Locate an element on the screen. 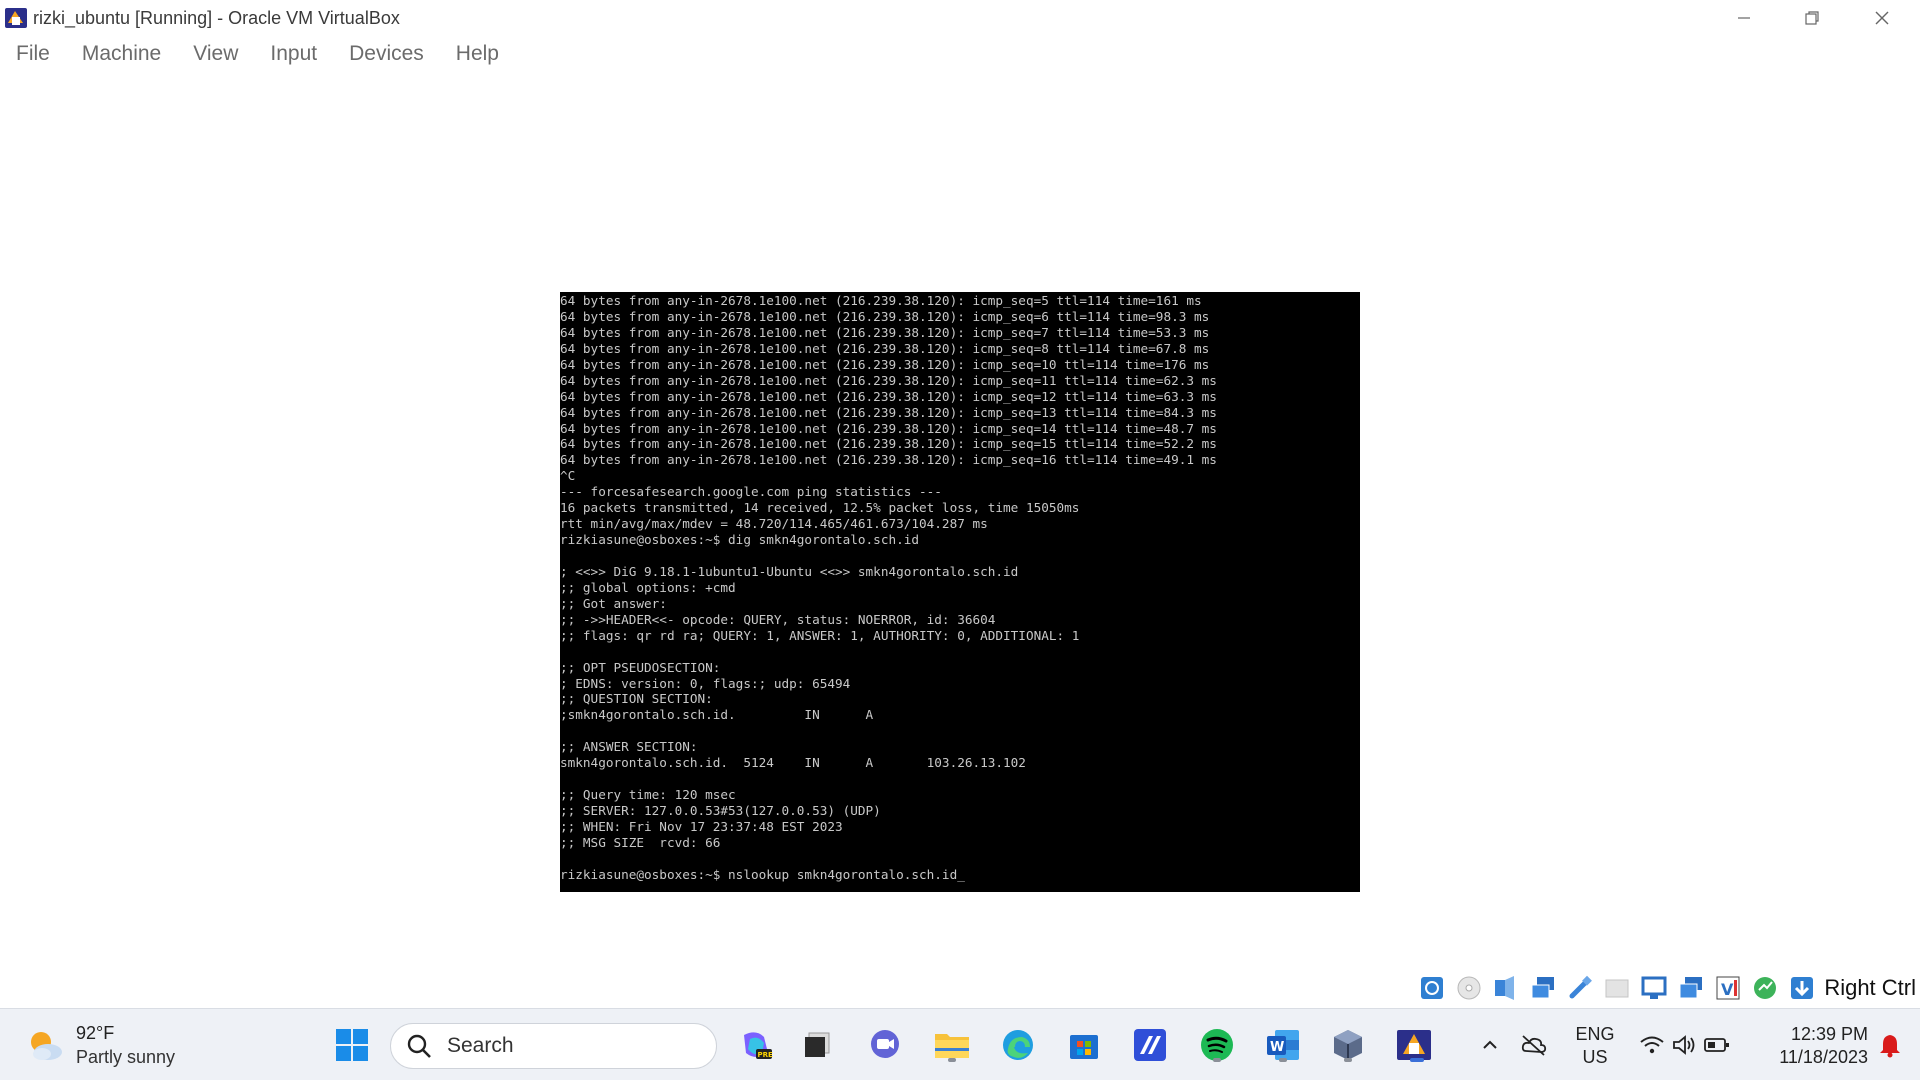 Image resolution: width=1920 pixels, height=1080 pixels. taskbar-search-box: Search is located at coordinates (553, 1046).